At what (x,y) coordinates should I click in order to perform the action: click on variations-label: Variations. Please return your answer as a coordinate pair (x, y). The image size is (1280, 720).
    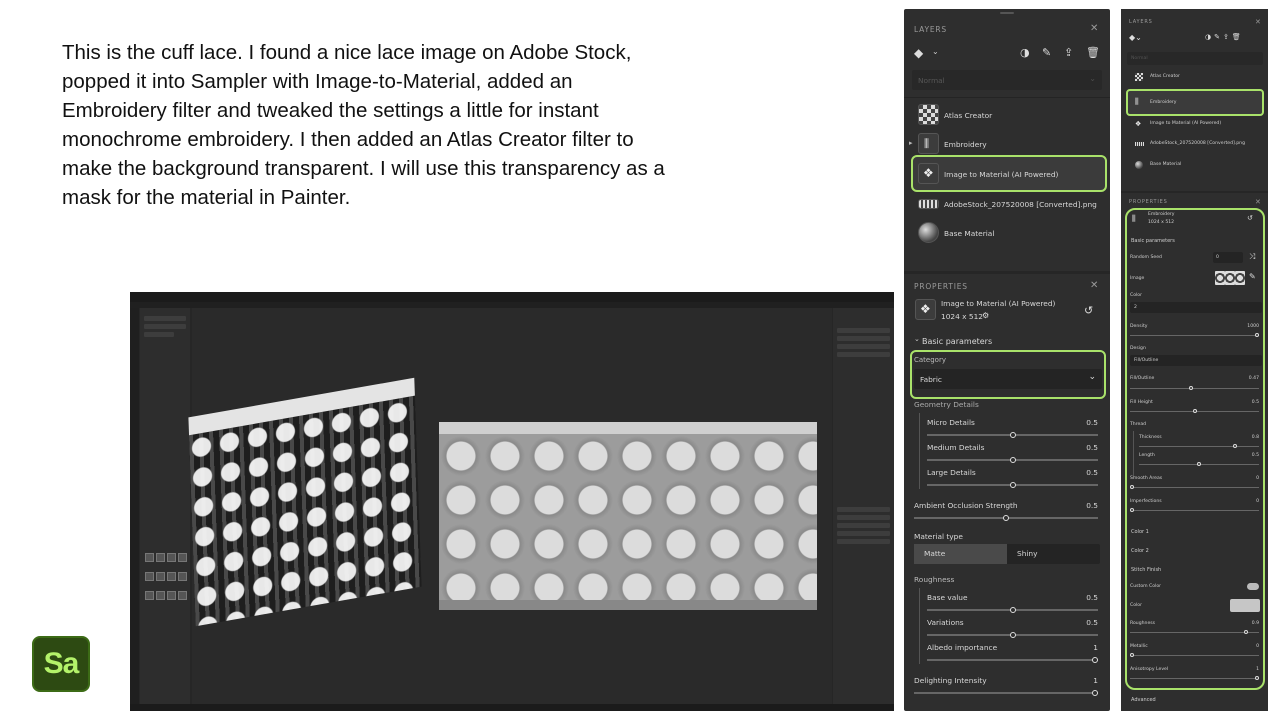
    Looking at the image, I should click on (945, 622).